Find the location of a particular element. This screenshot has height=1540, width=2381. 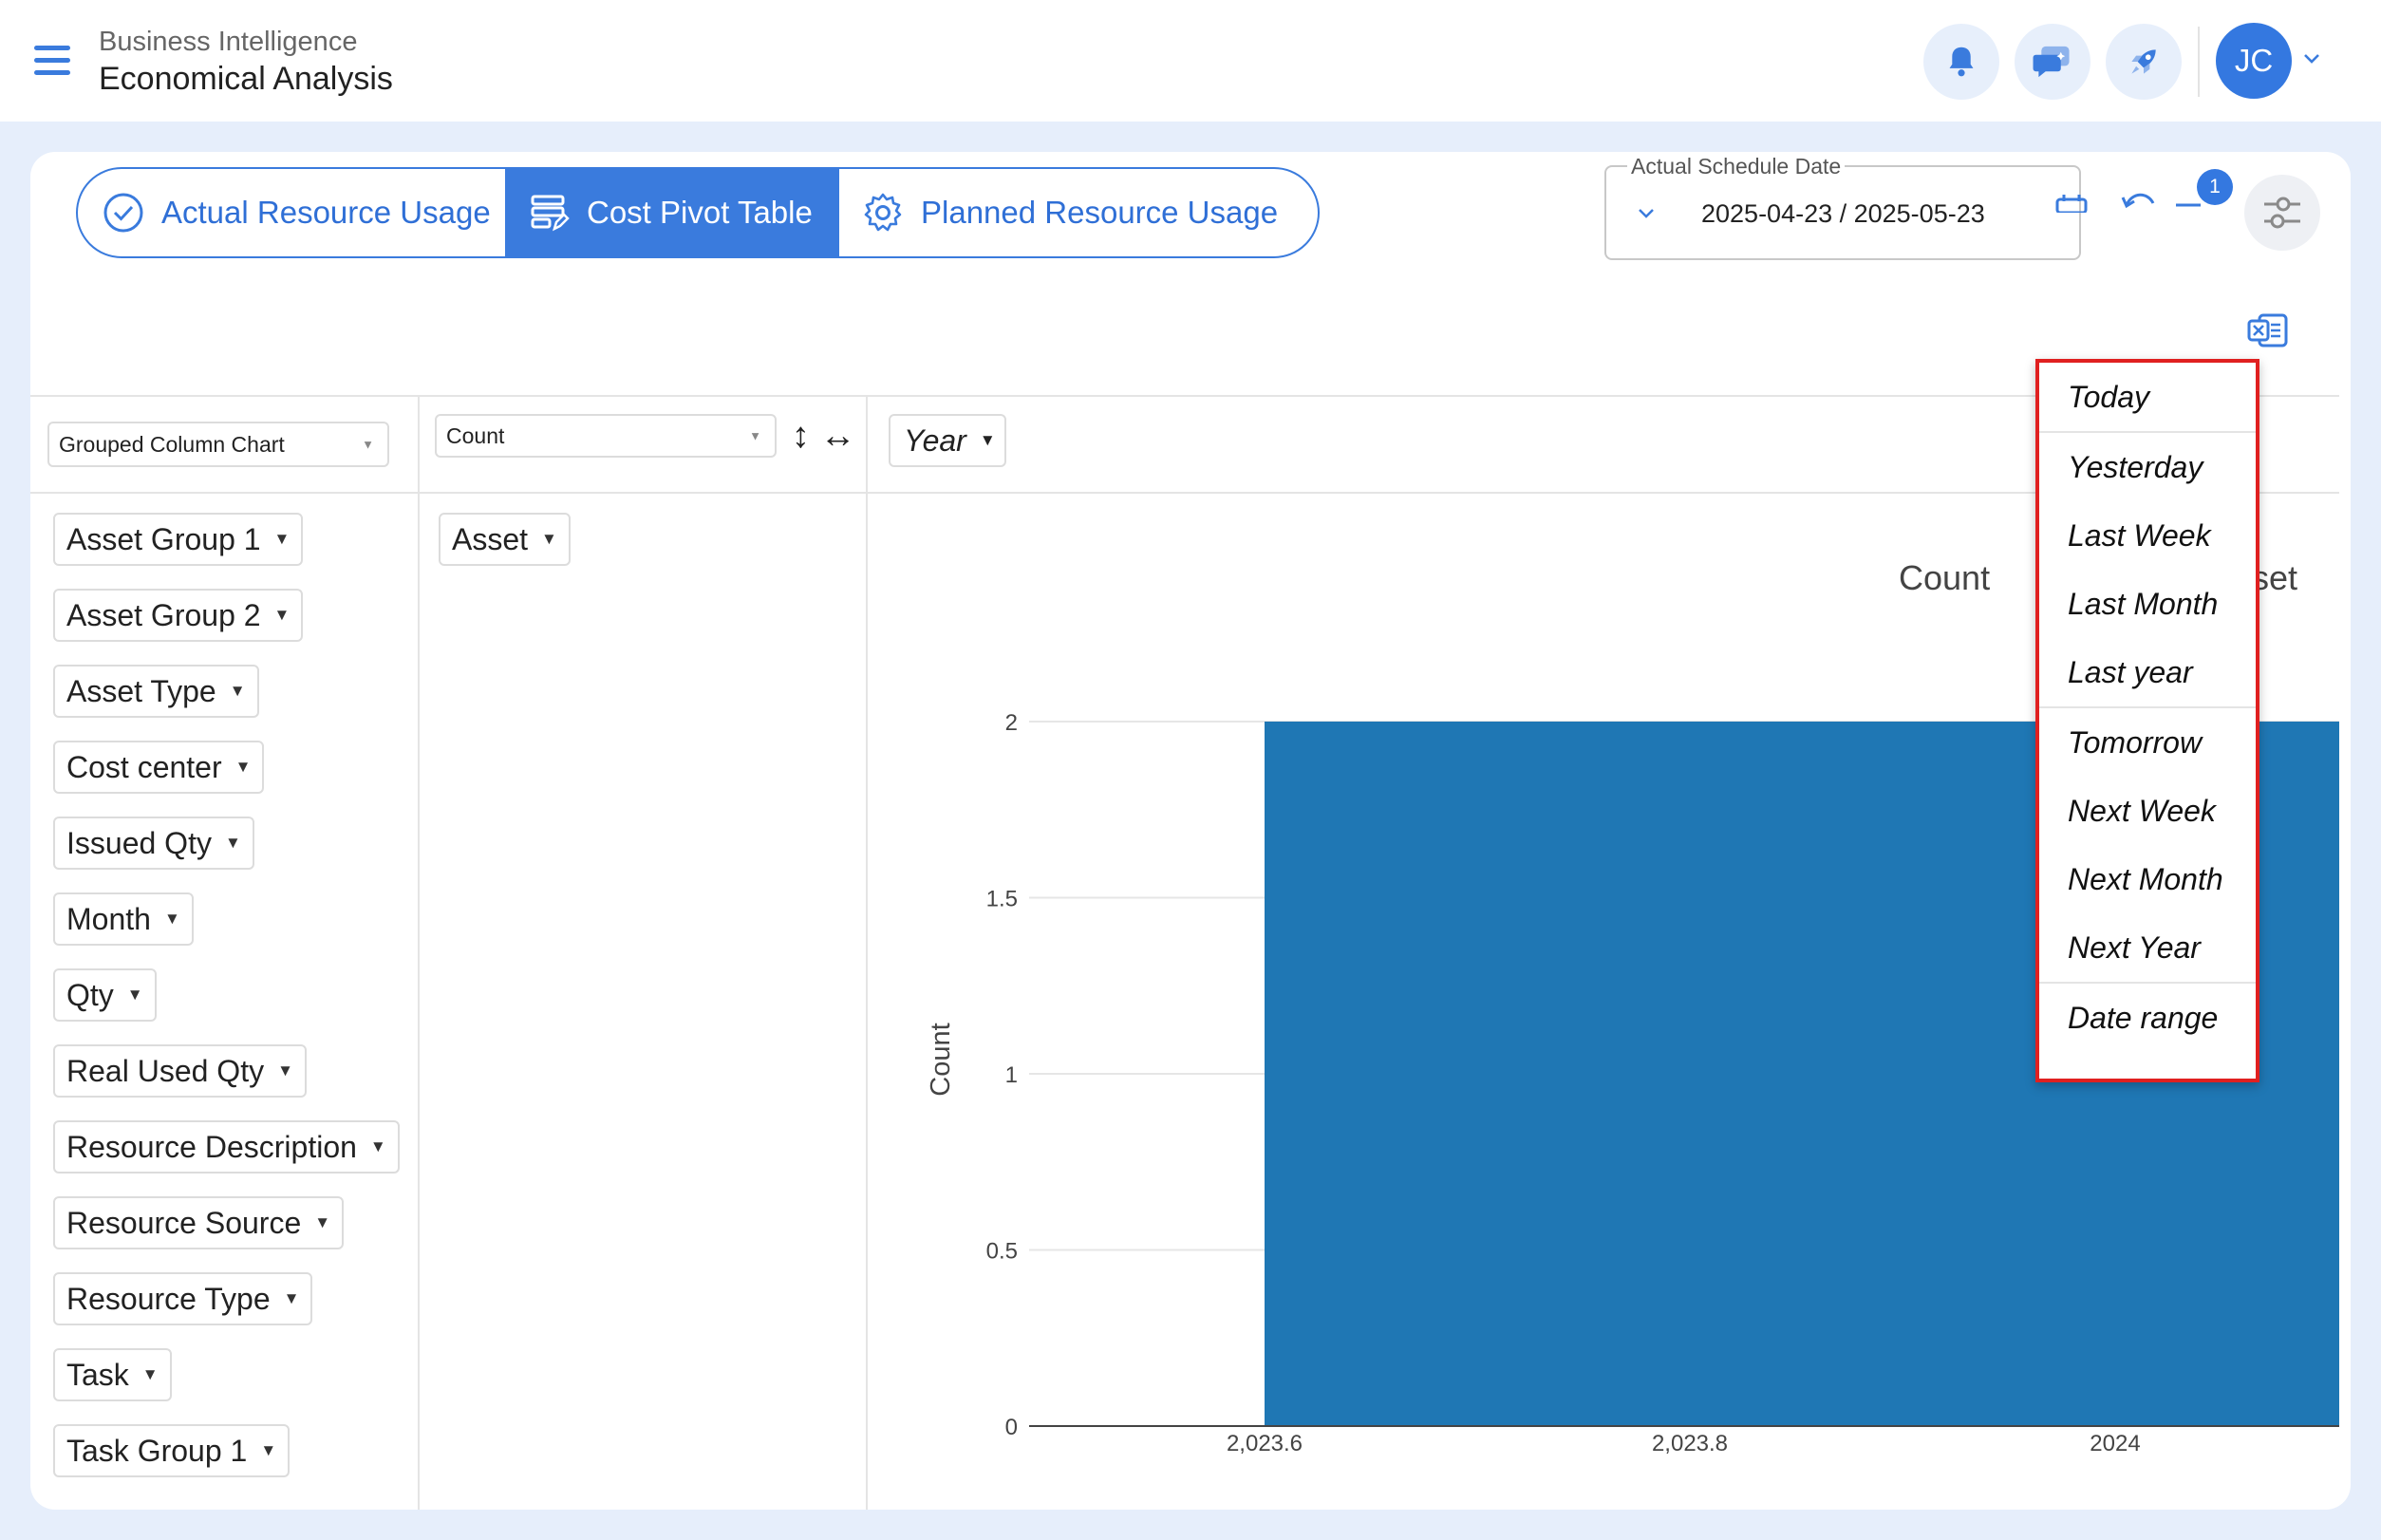

page-title: Economical Analysis is located at coordinates (246, 79).